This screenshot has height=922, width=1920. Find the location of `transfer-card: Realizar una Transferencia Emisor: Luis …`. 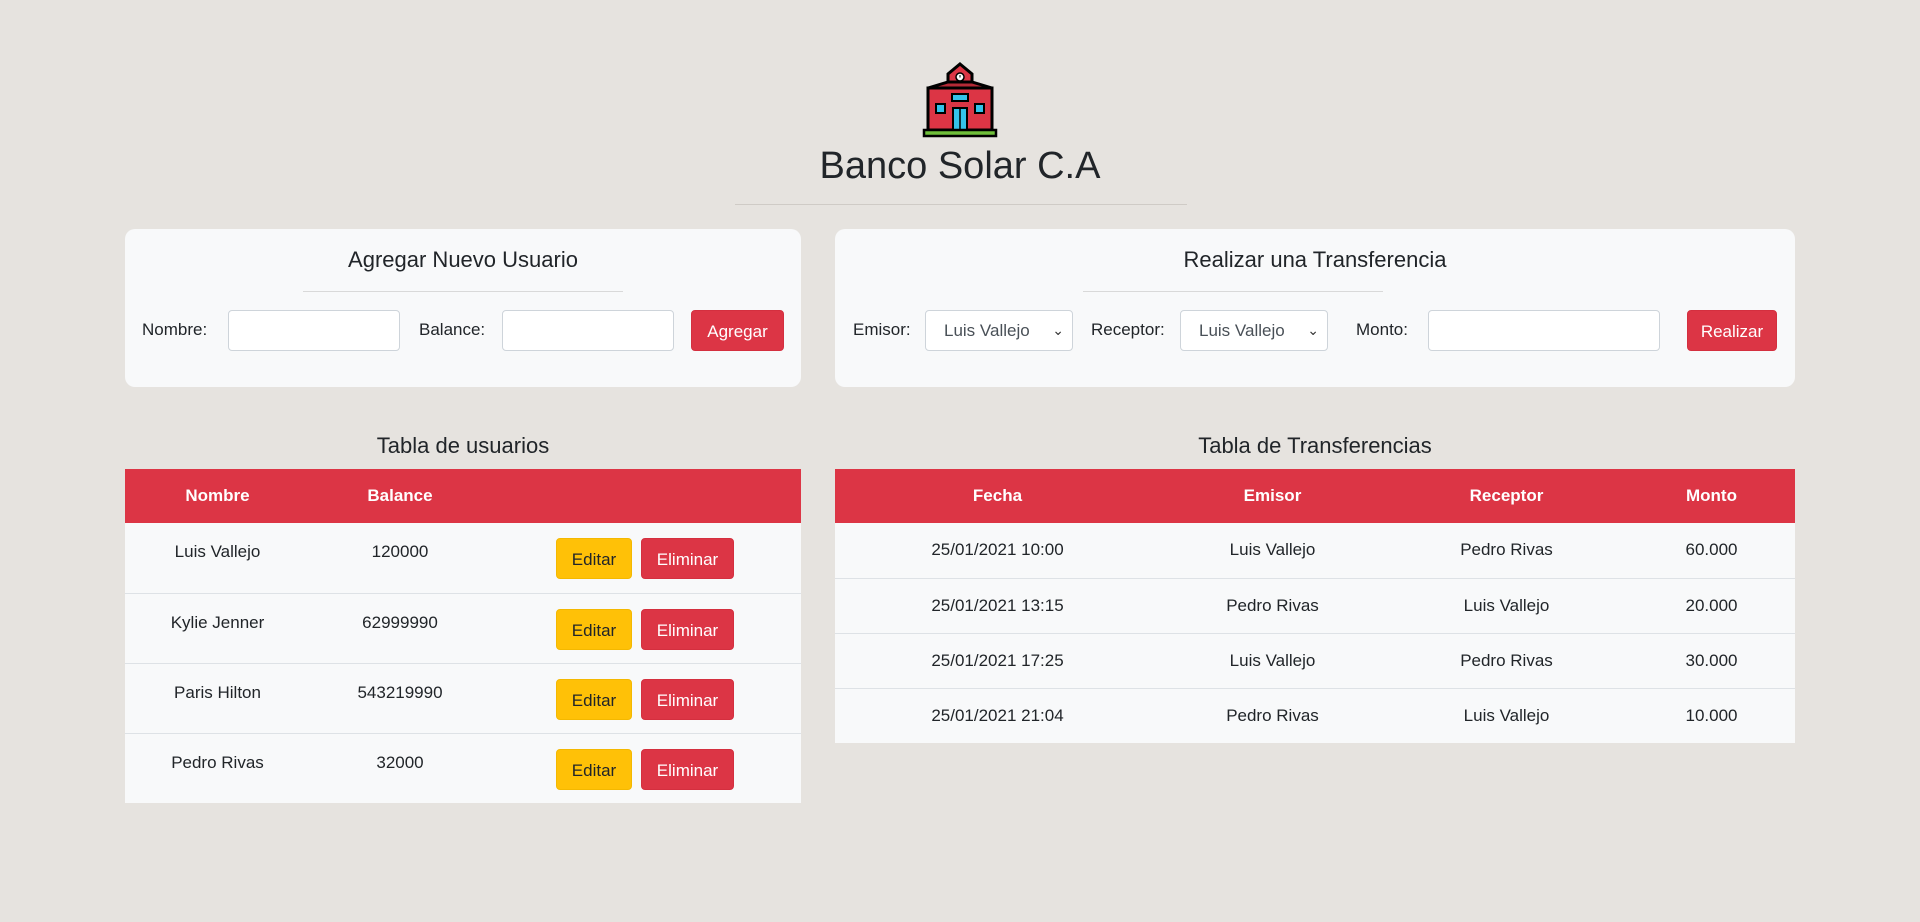

transfer-card: Realizar una Transferencia Emisor: Luis … is located at coordinates (1315, 308).